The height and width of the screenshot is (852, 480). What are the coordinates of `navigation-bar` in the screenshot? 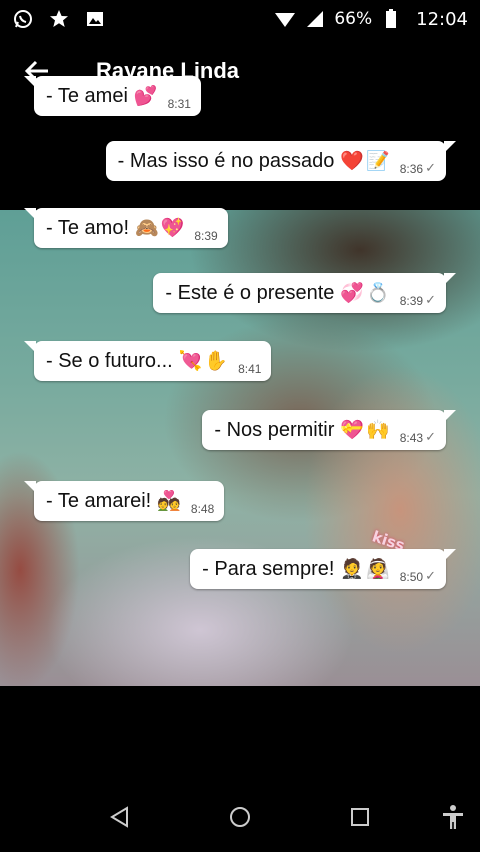 It's located at (240, 817).